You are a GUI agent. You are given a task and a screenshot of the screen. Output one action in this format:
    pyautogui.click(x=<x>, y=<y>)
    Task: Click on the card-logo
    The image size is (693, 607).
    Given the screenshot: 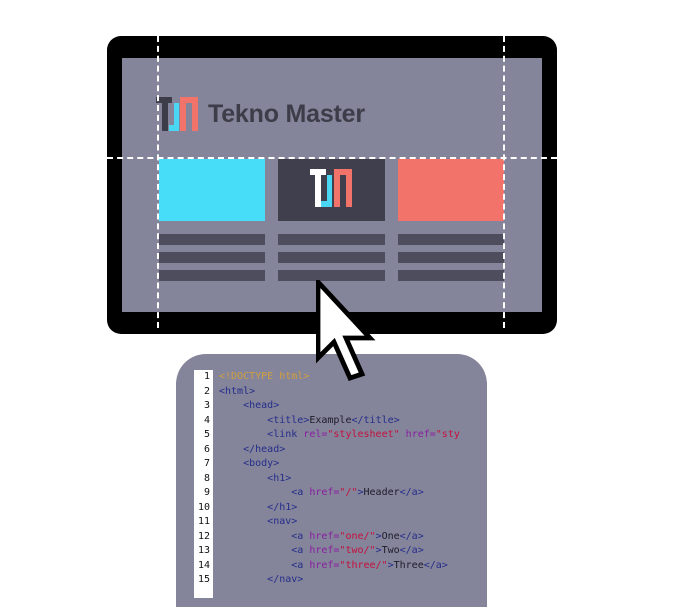 What is the action you would take?
    pyautogui.click(x=331, y=190)
    